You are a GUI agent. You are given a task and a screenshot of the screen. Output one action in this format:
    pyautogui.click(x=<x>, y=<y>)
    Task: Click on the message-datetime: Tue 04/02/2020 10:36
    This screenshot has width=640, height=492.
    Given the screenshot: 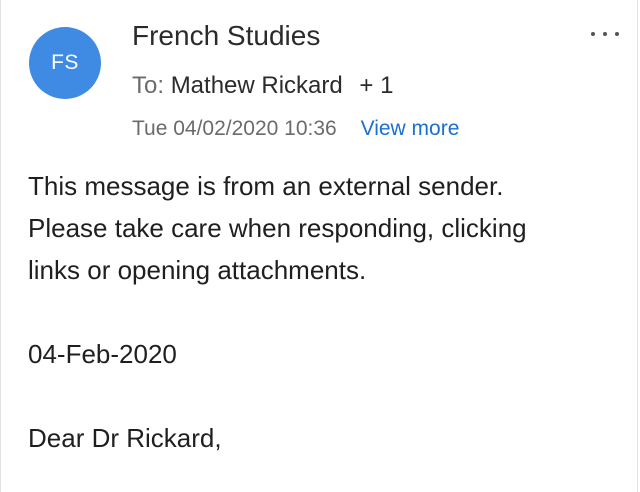 What is the action you would take?
    pyautogui.click(x=234, y=128)
    